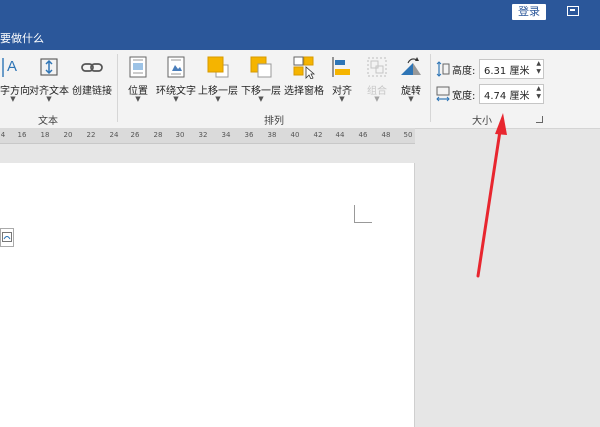 This screenshot has height=427, width=600. What do you see at coordinates (158, 135) in the screenshot?
I see `ruler-tick-label: 28` at bounding box center [158, 135].